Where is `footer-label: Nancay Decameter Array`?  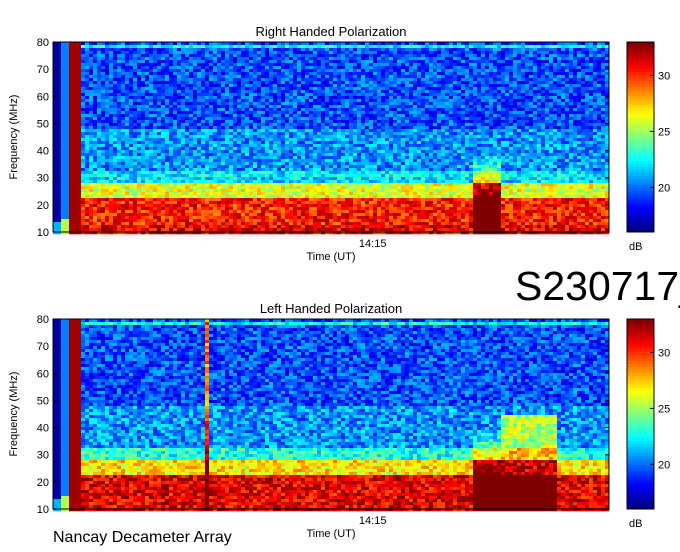
footer-label: Nancay Decameter Array is located at coordinates (142, 537).